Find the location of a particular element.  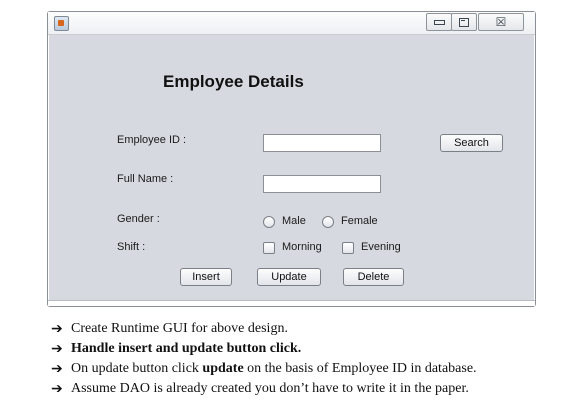

close-icon: ☒ is located at coordinates (501, 22).